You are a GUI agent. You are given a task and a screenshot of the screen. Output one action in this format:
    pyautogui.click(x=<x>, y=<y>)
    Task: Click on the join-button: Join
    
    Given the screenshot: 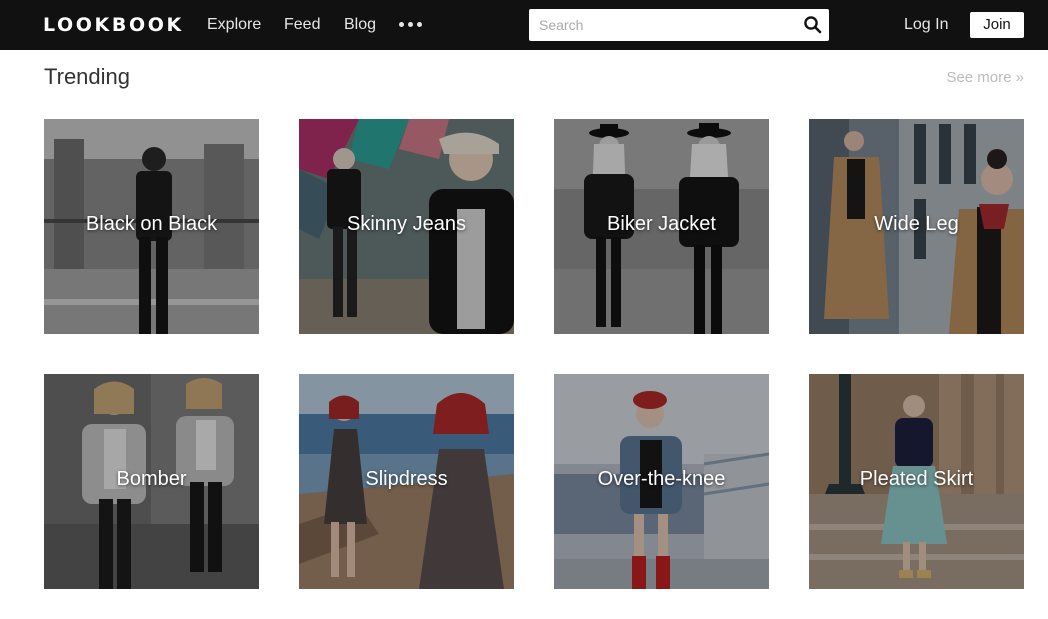 What is the action you would take?
    pyautogui.click(x=997, y=25)
    